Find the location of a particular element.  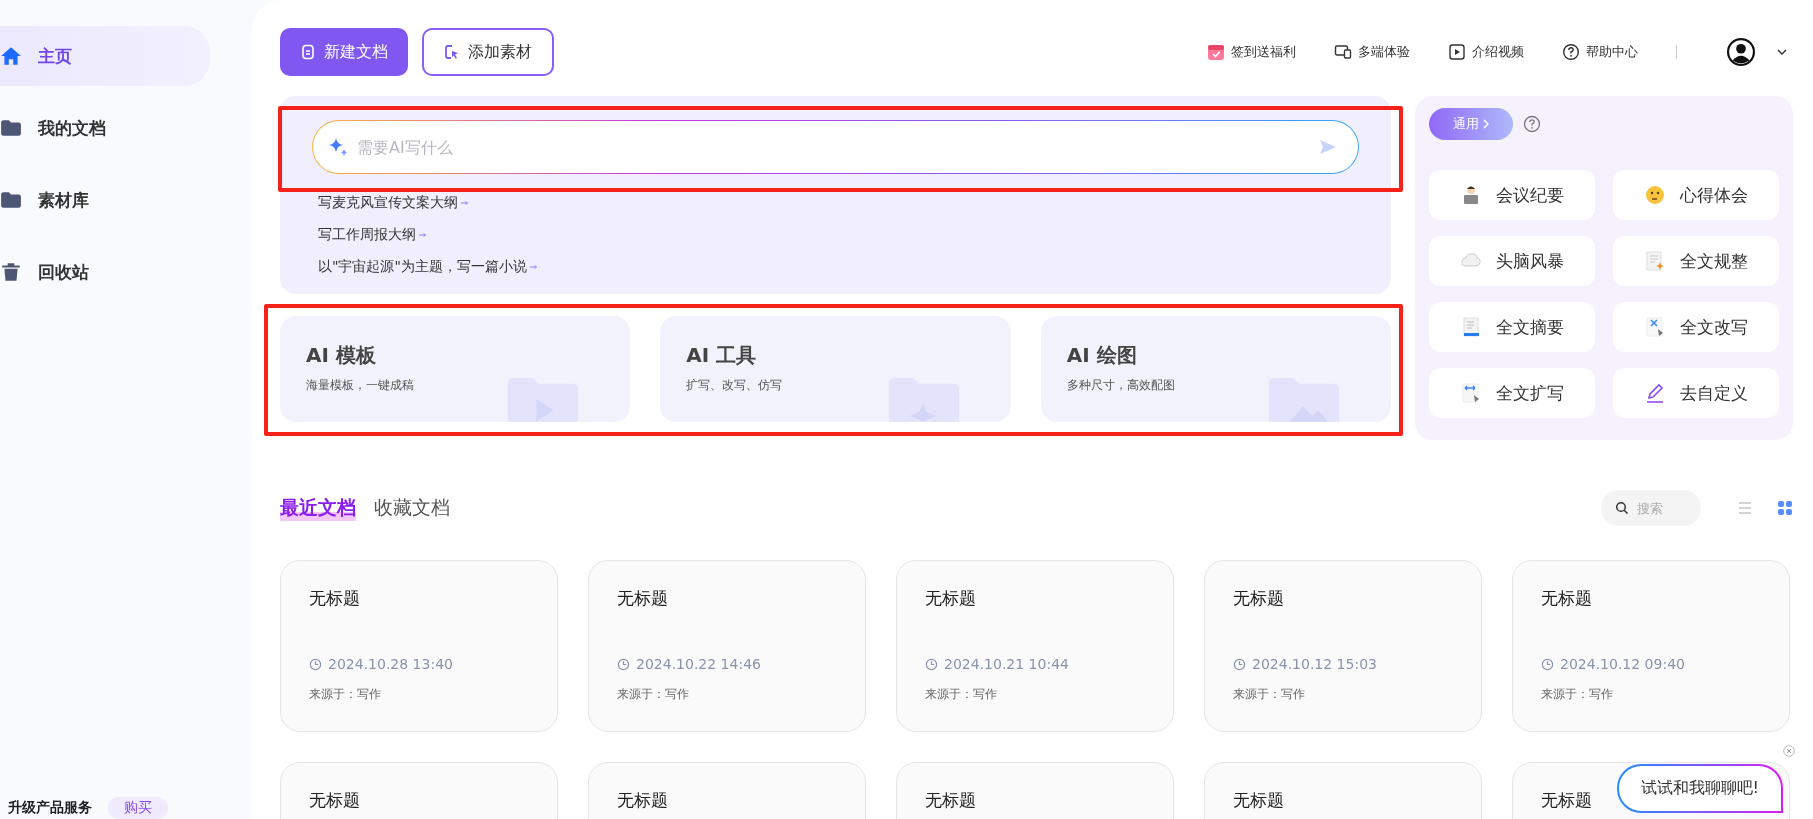

document-time: 2024.10.28 13:40 is located at coordinates (390, 664).